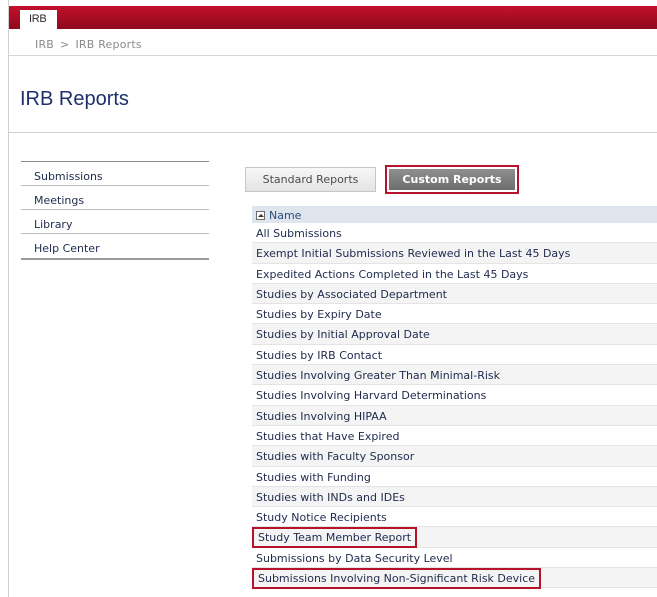 Image resolution: width=657 pixels, height=597 pixels. What do you see at coordinates (454, 233) in the screenshot?
I see `report-row: All Submissions` at bounding box center [454, 233].